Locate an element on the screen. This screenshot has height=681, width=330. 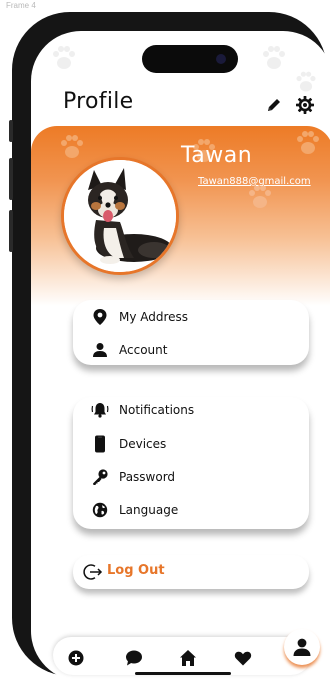
menu-item-notifications: Notifications is located at coordinates (191, 410).